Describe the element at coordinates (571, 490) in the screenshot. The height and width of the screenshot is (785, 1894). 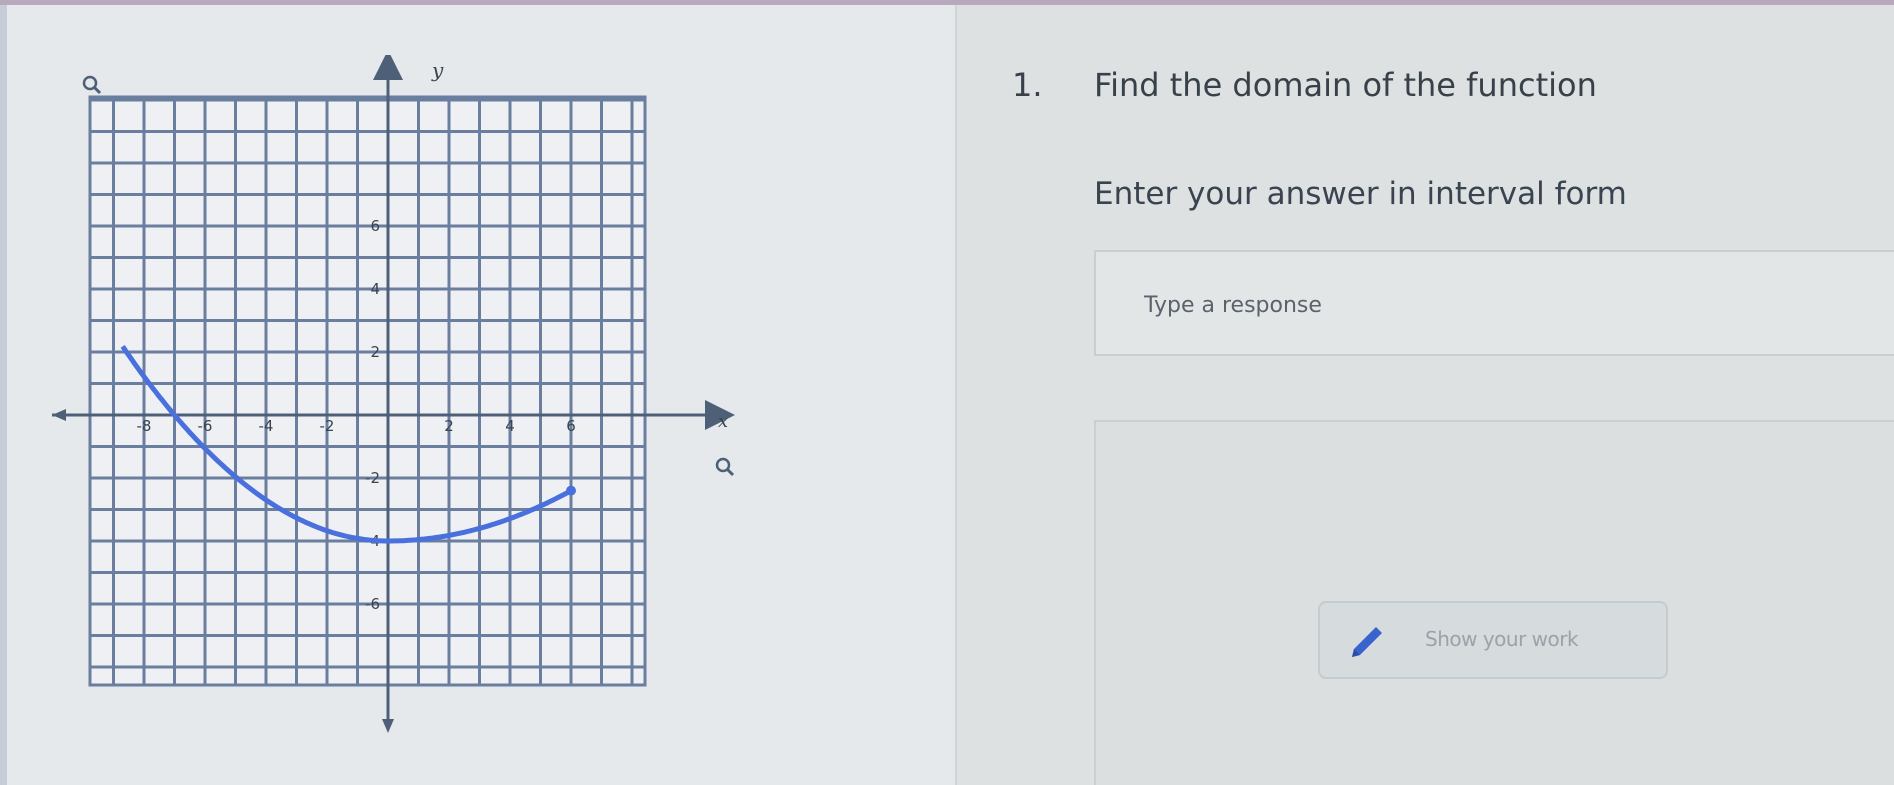
I see `curve-endpoint` at that location.